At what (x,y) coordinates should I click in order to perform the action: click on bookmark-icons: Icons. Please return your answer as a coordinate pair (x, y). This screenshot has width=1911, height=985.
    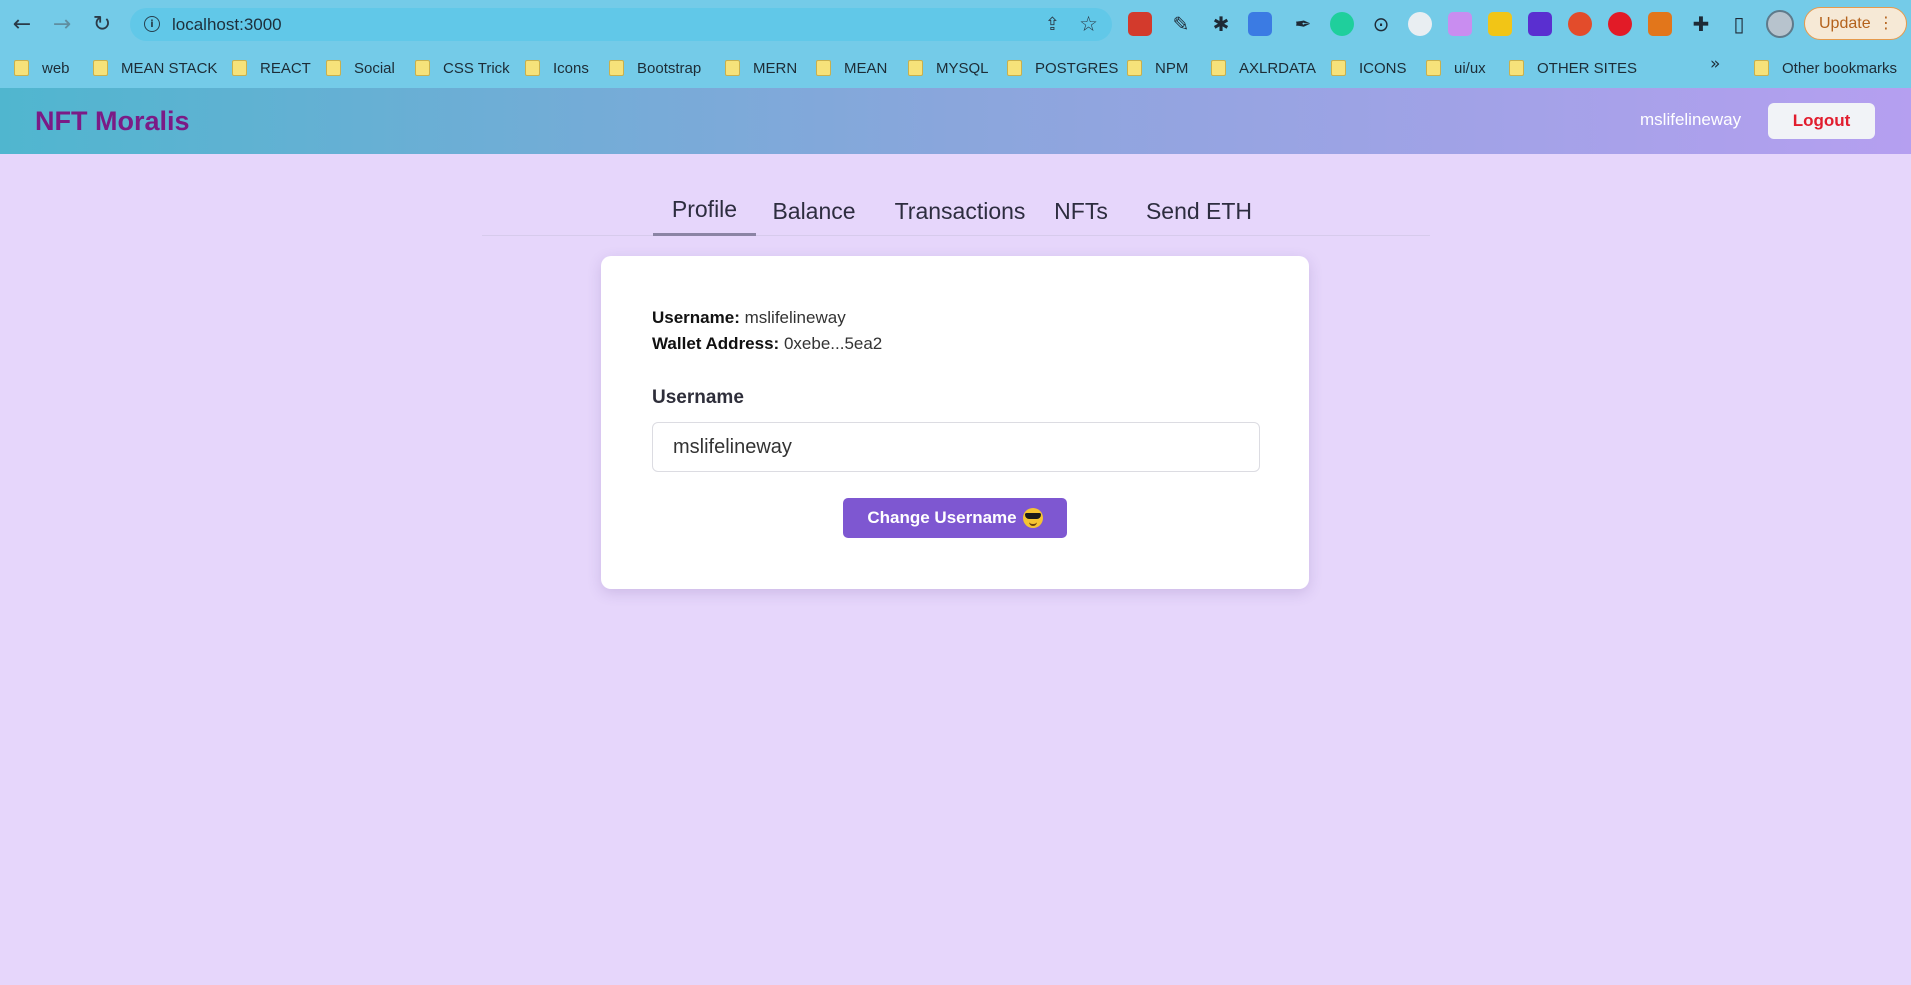
    Looking at the image, I should click on (557, 68).